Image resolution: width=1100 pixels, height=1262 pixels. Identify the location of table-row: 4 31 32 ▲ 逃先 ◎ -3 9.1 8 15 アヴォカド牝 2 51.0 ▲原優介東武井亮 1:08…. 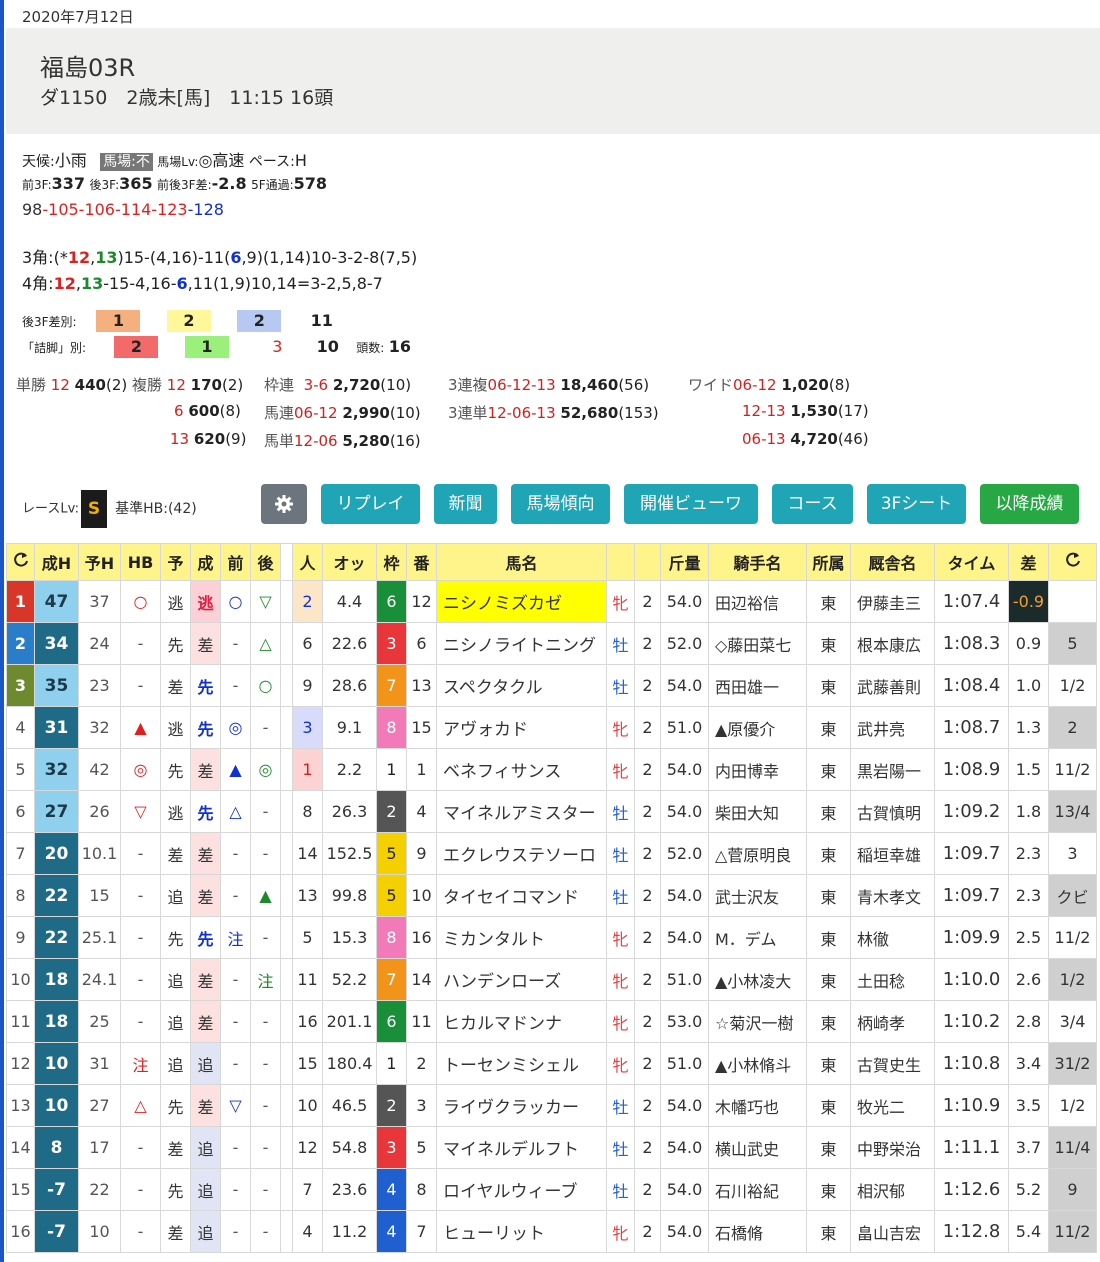
(551, 727).